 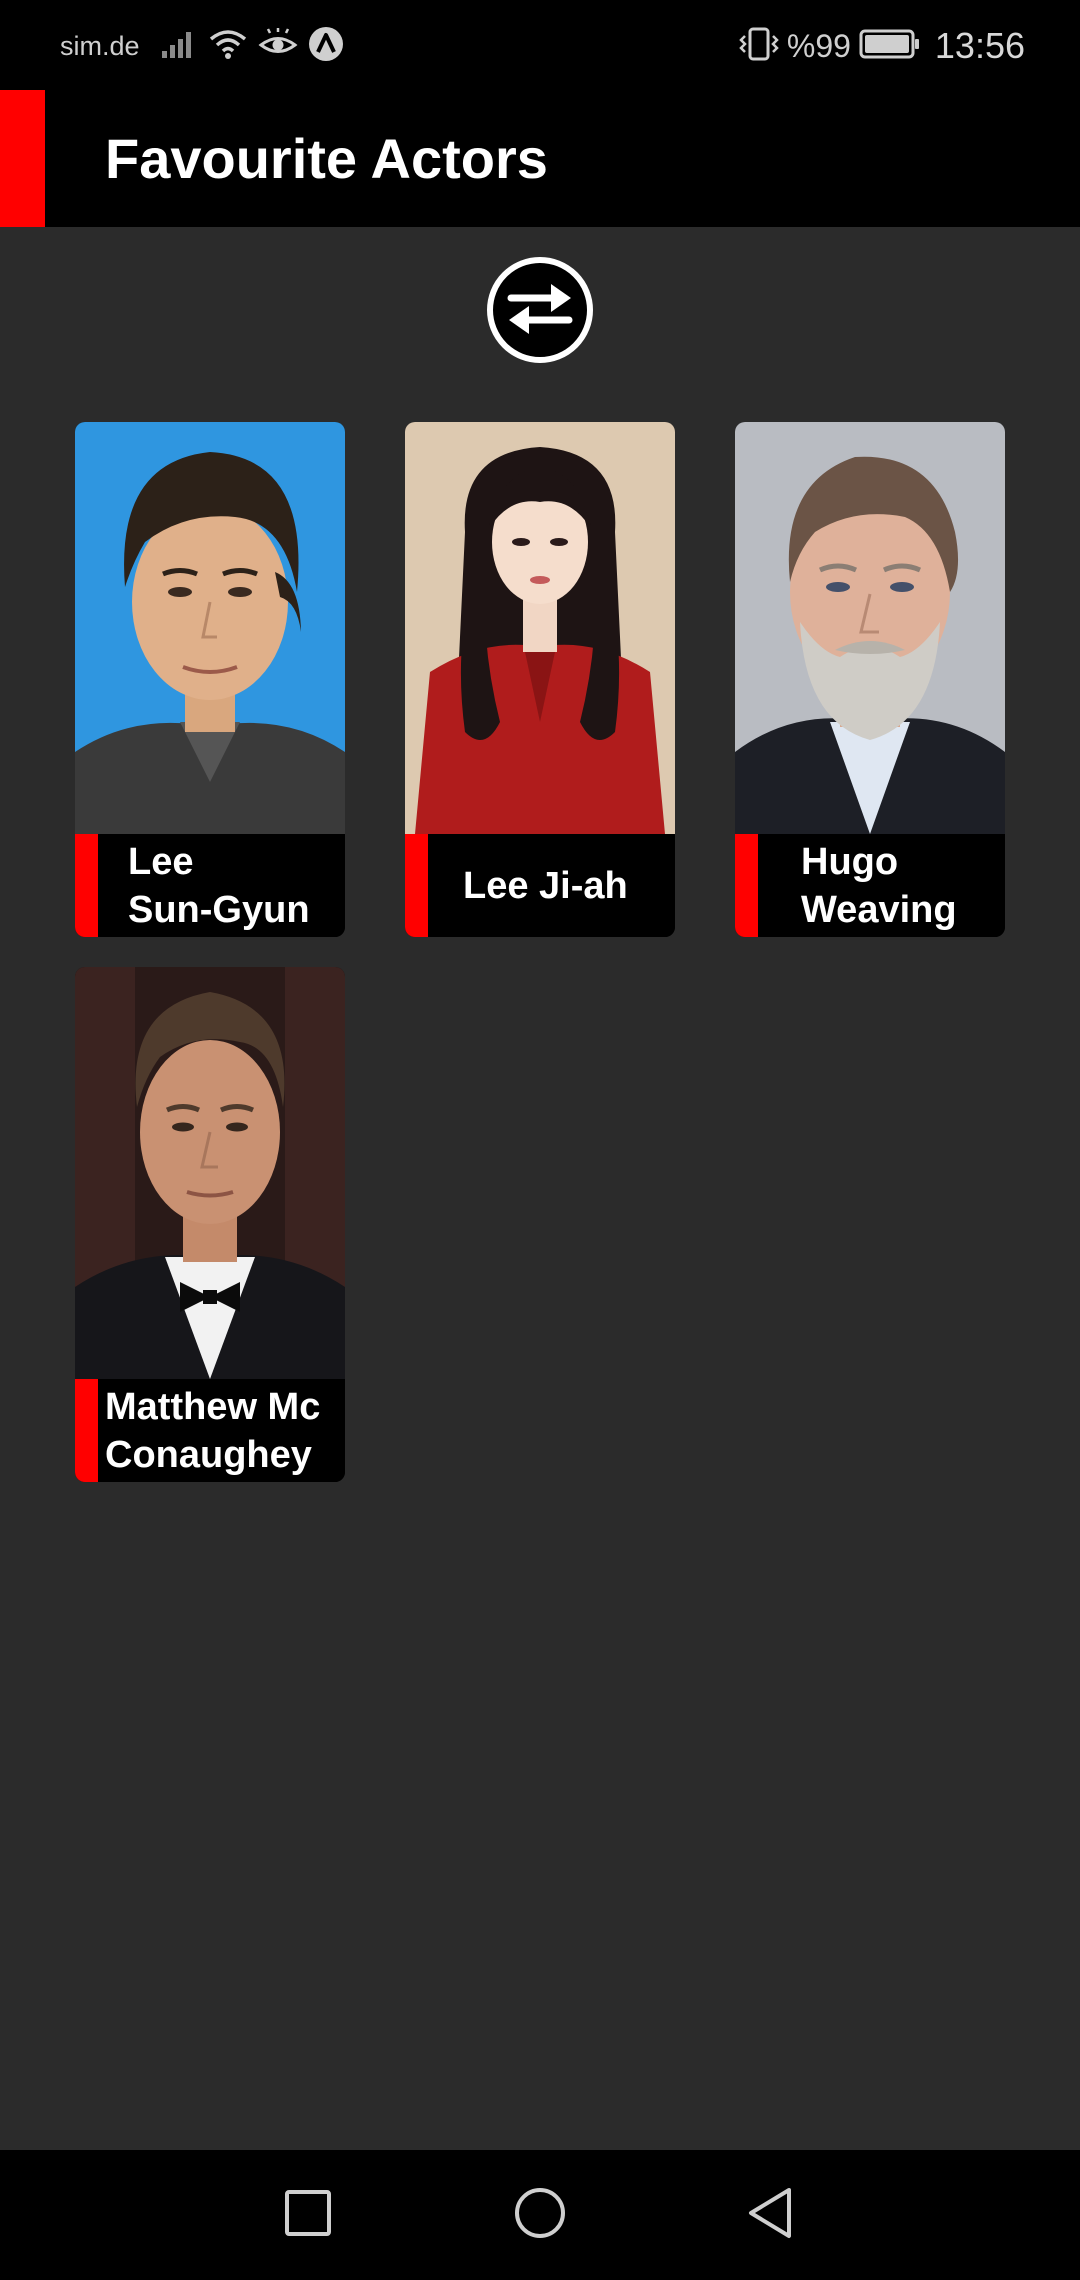 What do you see at coordinates (540, 45) in the screenshot?
I see `status-bar: sim.de %99 13:56` at bounding box center [540, 45].